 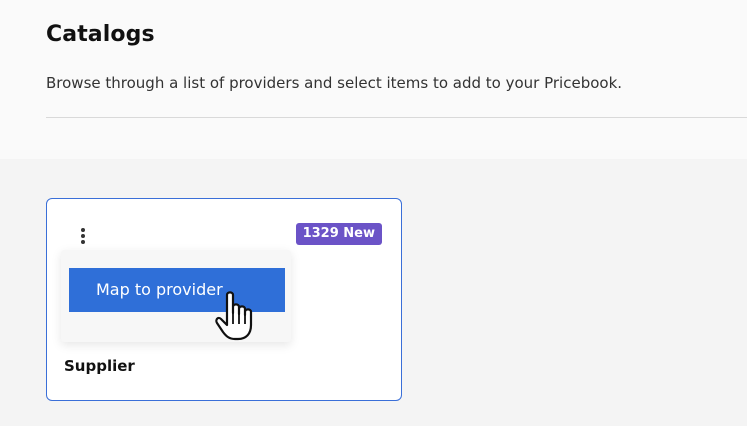 What do you see at coordinates (99, 366) in the screenshot?
I see `card-title: Supplier` at bounding box center [99, 366].